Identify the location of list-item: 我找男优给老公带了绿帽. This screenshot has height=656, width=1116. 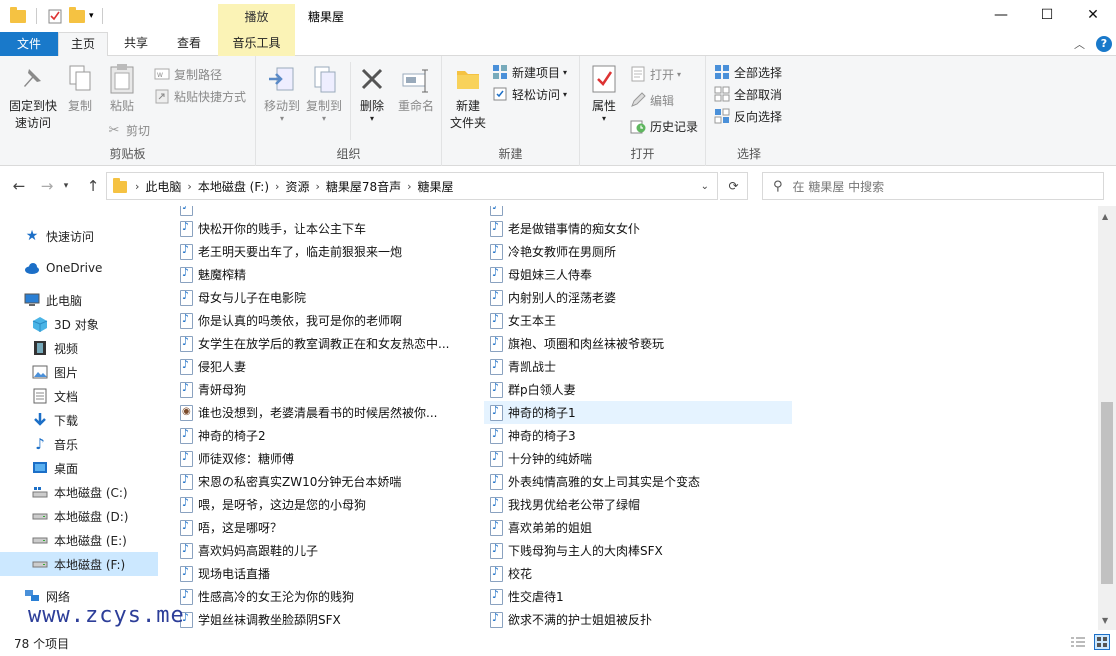
(565, 504).